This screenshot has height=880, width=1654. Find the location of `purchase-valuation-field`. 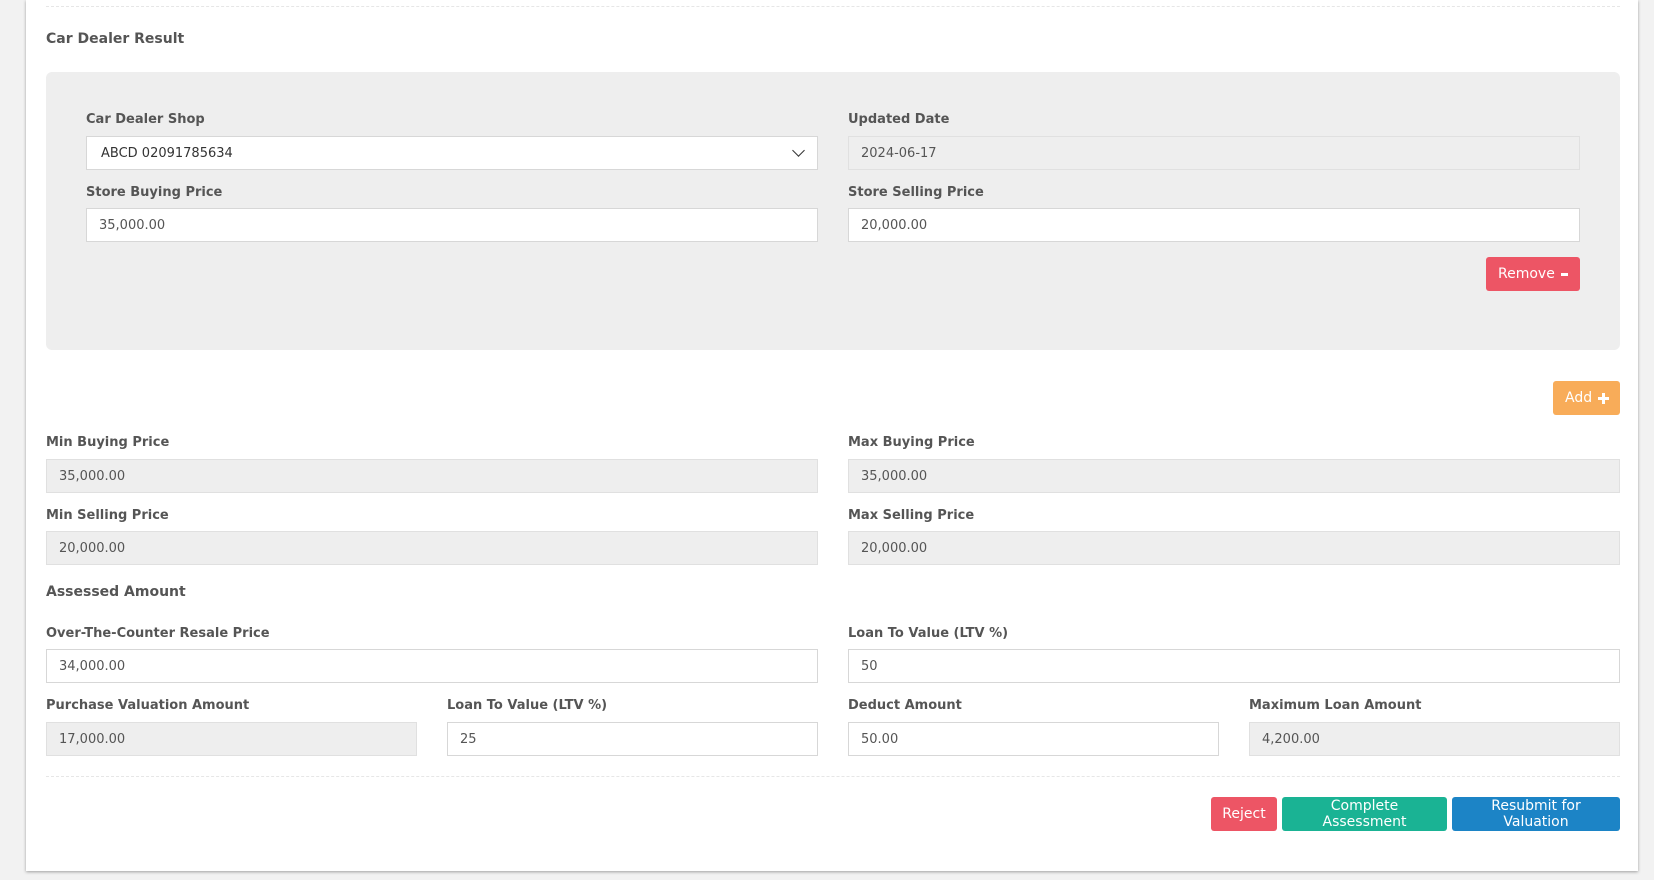

purchase-valuation-field is located at coordinates (231, 739).